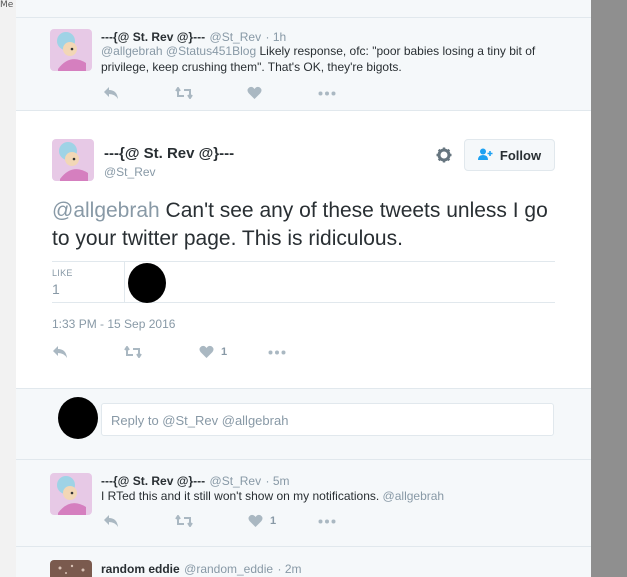 This screenshot has width=627, height=577. I want to click on follow-label: Follow, so click(520, 155).